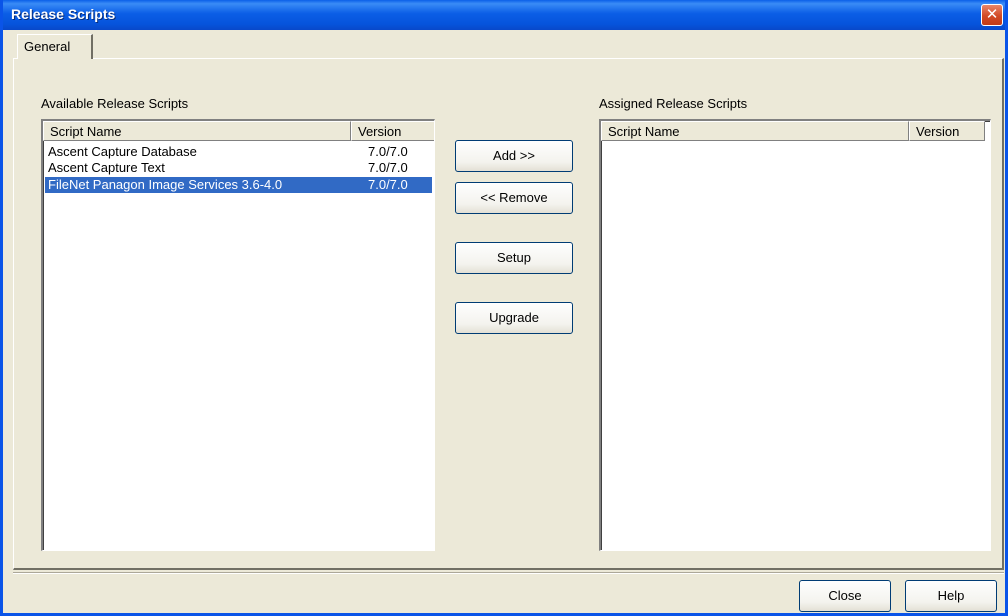 Image resolution: width=1008 pixels, height=616 pixels. I want to click on add-button: Add >>, so click(514, 156).